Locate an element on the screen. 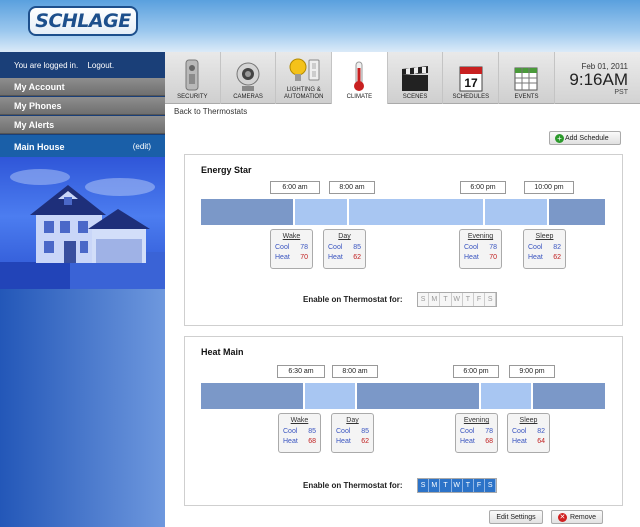 The height and width of the screenshot is (527, 640). period-box-sleep: Sleep Cool 82 Heat 62 is located at coordinates (544, 249).